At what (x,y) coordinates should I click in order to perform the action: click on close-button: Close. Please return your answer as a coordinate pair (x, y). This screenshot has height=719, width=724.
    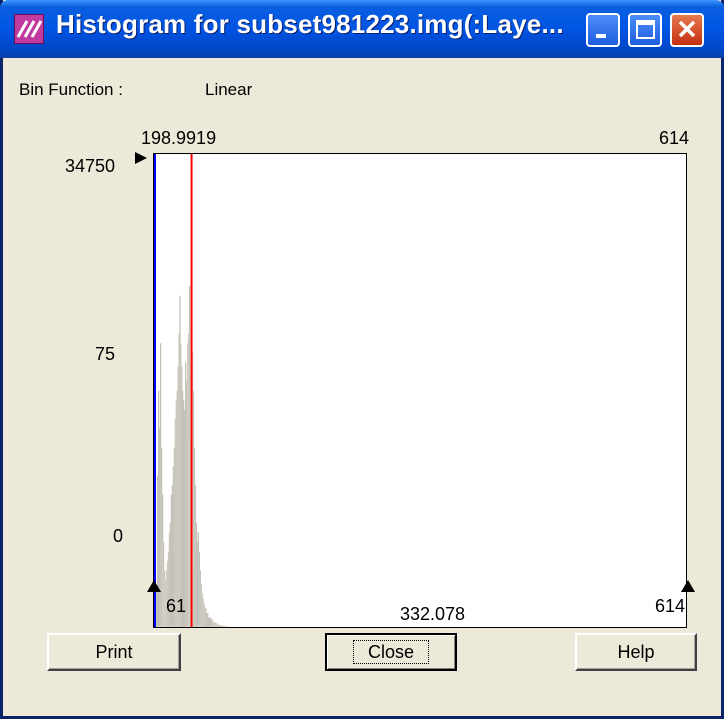
    Looking at the image, I should click on (391, 652).